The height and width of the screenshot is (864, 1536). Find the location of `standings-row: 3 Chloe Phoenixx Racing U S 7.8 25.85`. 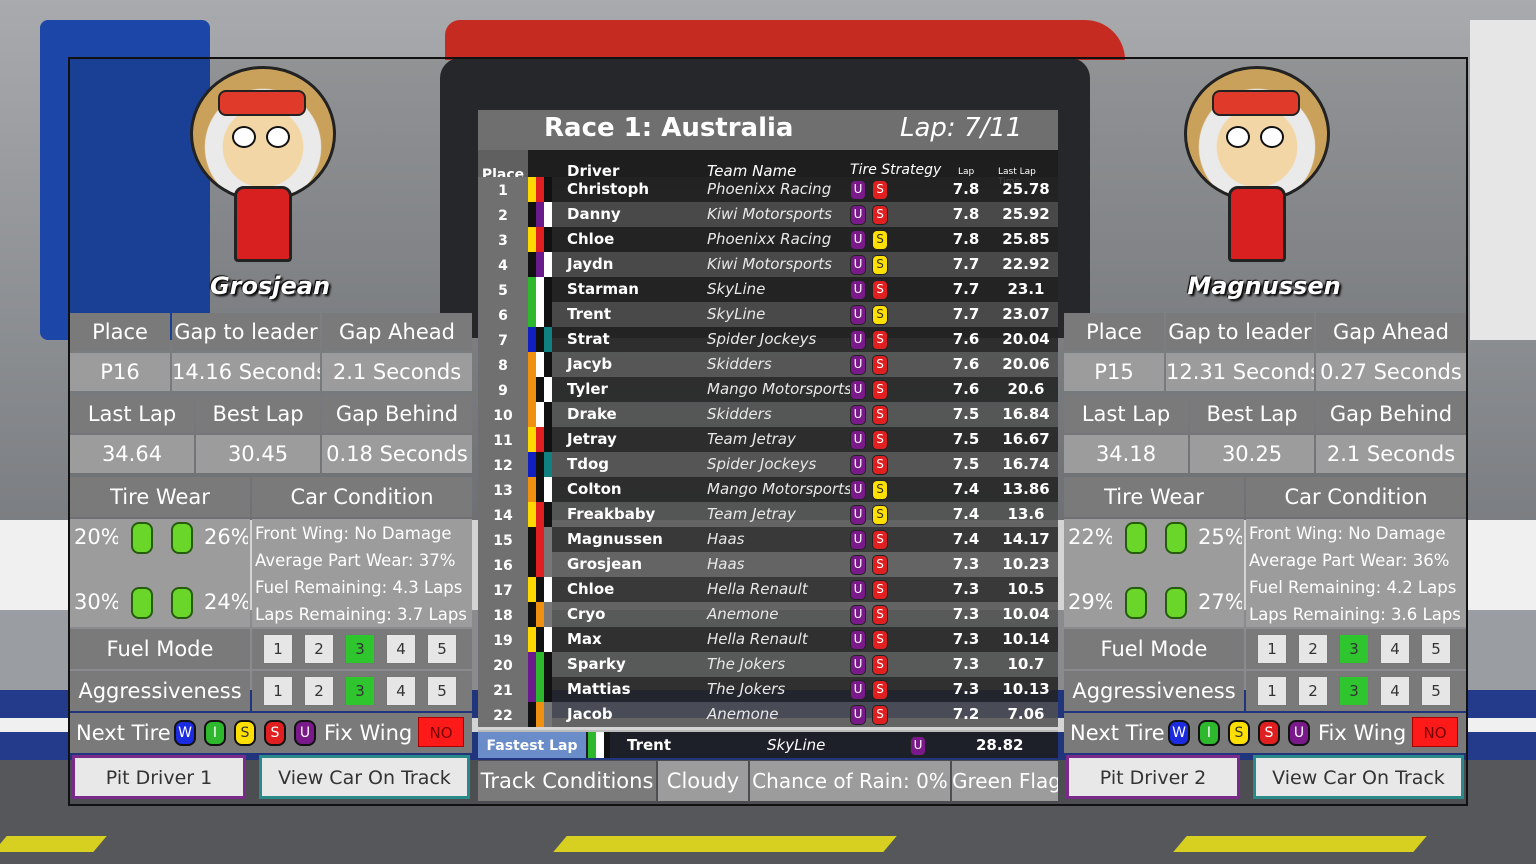

standings-row: 3 Chloe Phoenixx Racing U S 7.8 25.85 is located at coordinates (768, 239).